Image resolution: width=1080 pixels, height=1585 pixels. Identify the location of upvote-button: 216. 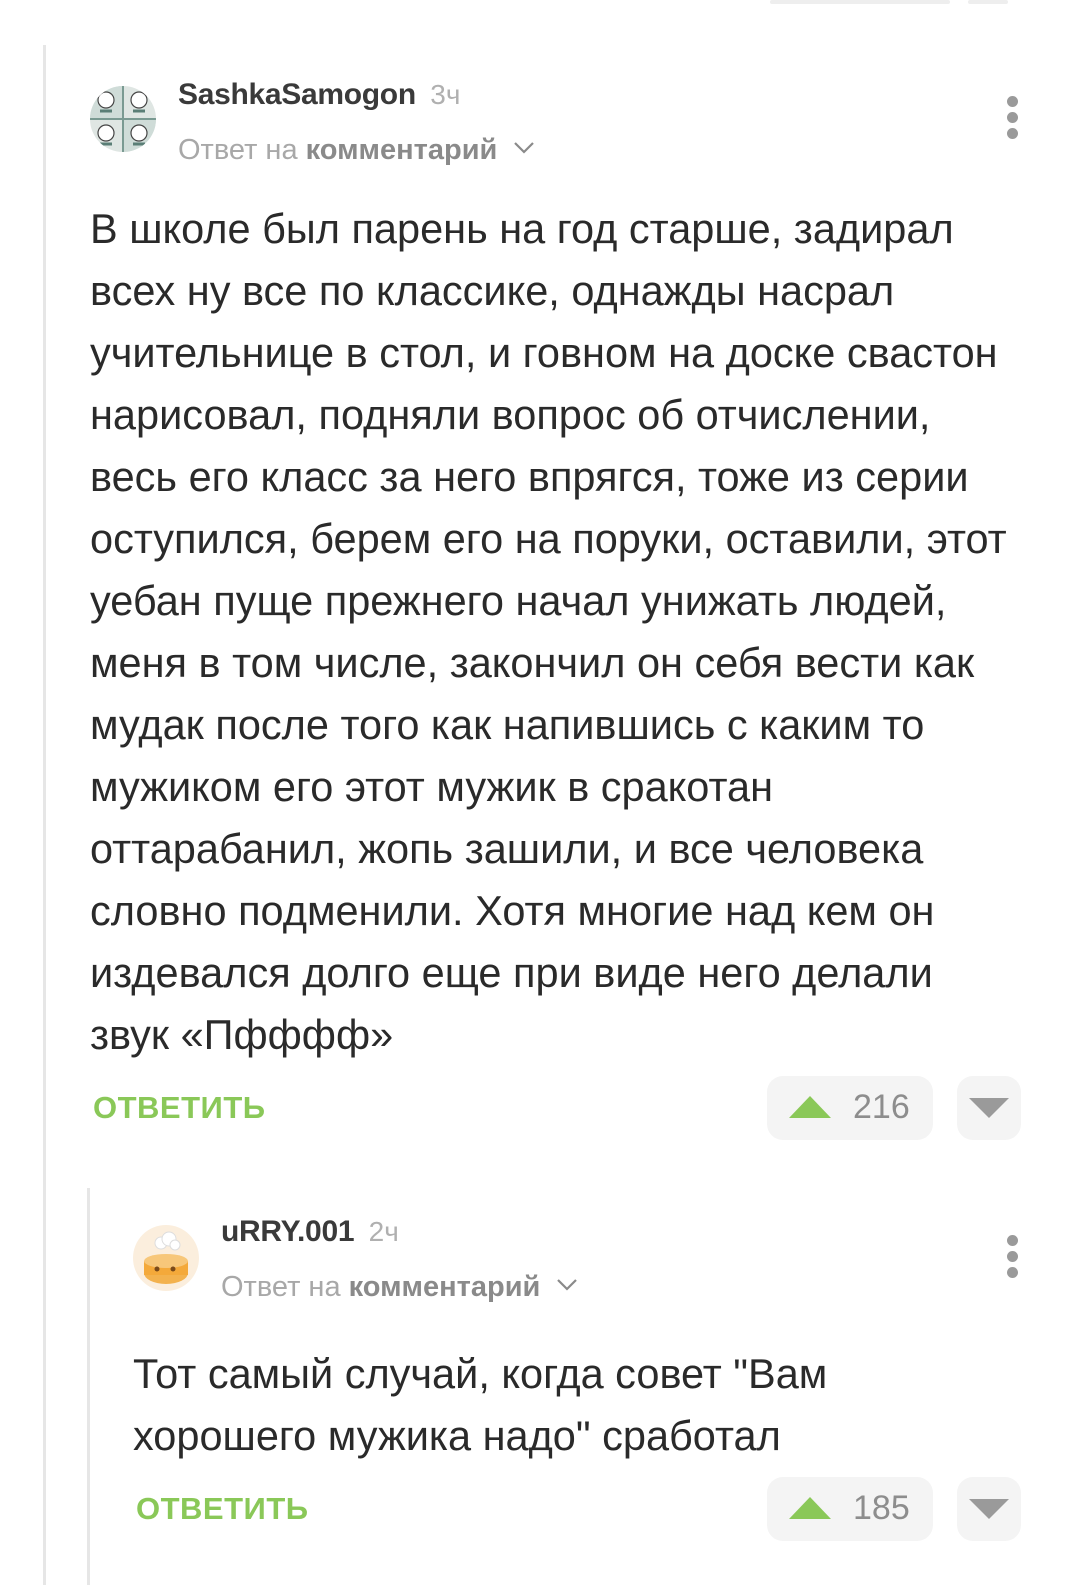
(850, 1108).